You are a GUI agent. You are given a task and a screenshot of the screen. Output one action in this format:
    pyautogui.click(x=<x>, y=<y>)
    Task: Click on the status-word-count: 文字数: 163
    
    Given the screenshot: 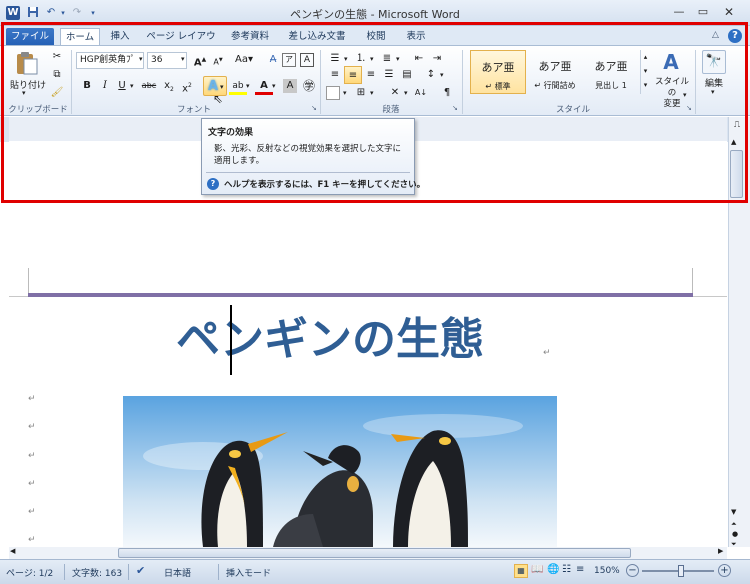 What is the action you would take?
    pyautogui.click(x=97, y=572)
    